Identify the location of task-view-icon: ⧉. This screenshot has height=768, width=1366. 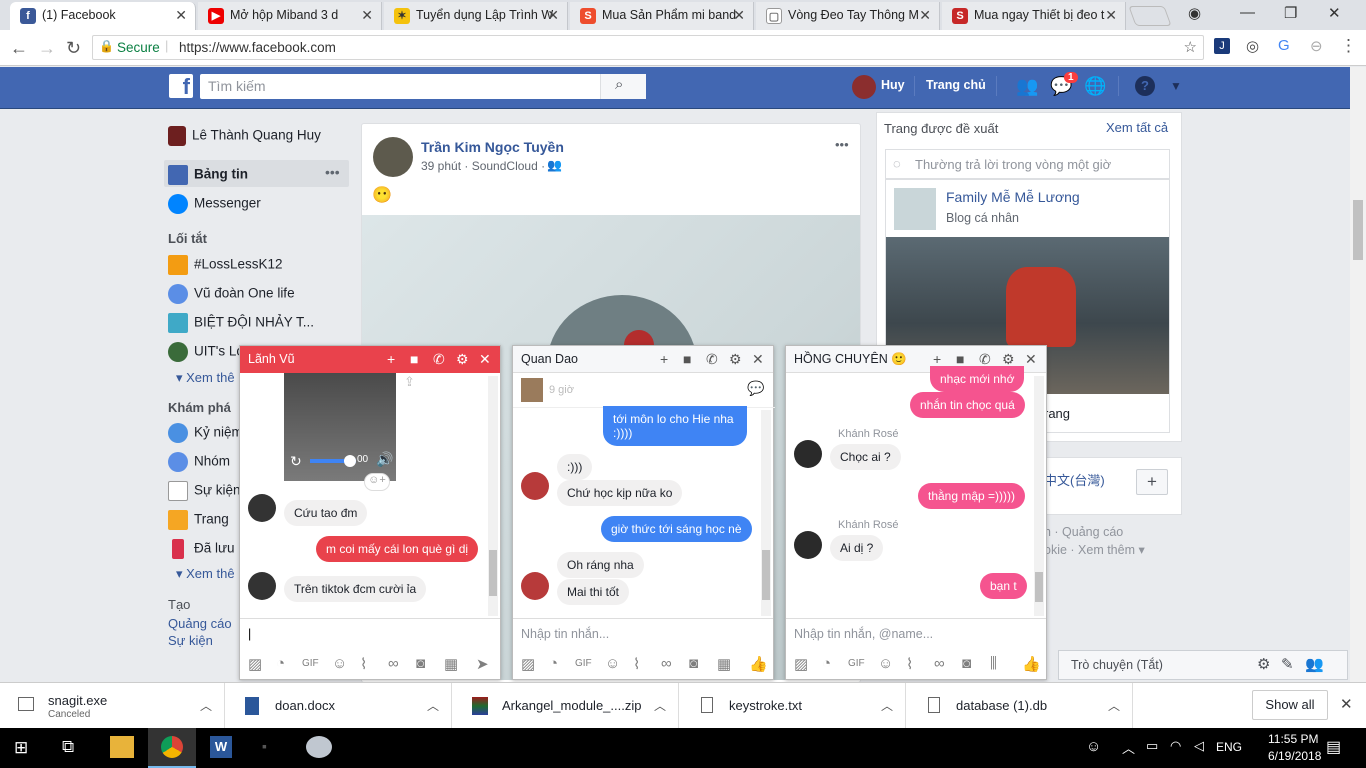
(68, 747).